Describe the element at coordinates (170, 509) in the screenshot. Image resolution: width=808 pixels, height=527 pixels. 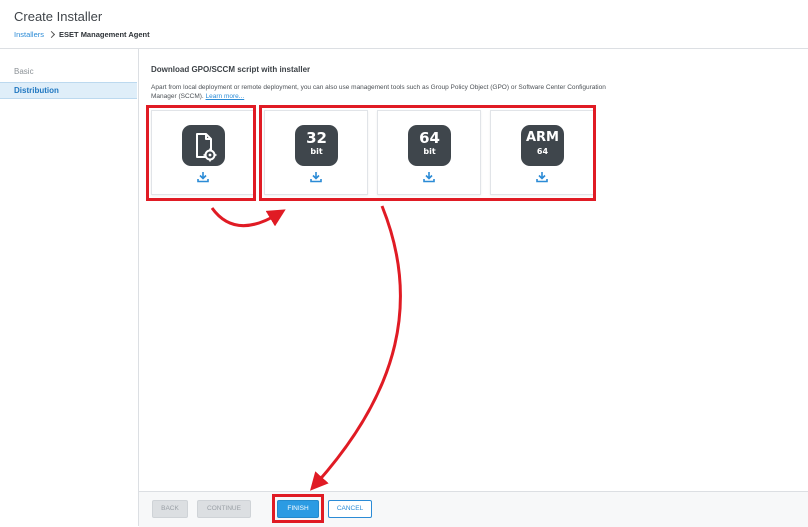
I see `back-button: BACK` at that location.